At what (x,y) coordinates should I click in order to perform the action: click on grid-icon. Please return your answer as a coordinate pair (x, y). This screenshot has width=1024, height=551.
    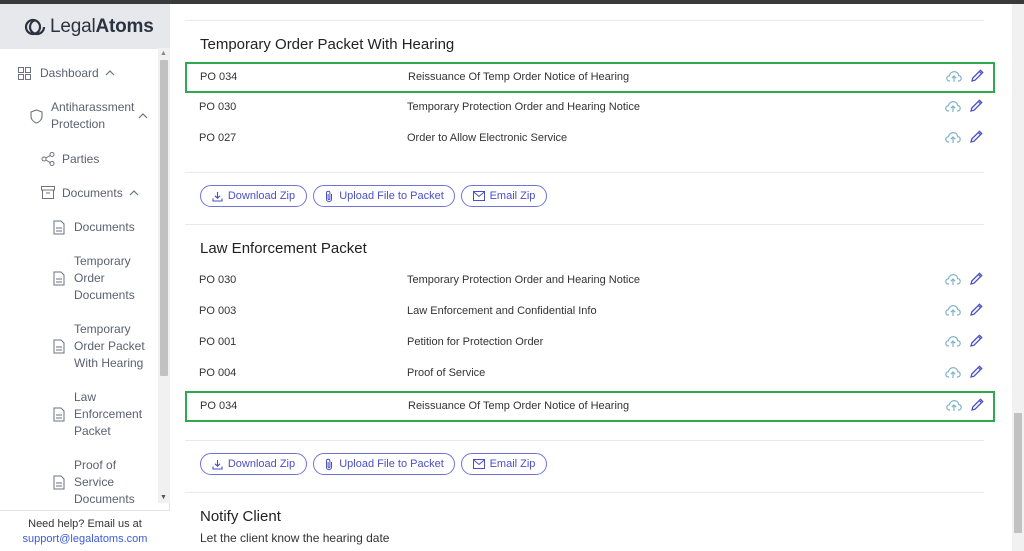
    Looking at the image, I should click on (24, 73).